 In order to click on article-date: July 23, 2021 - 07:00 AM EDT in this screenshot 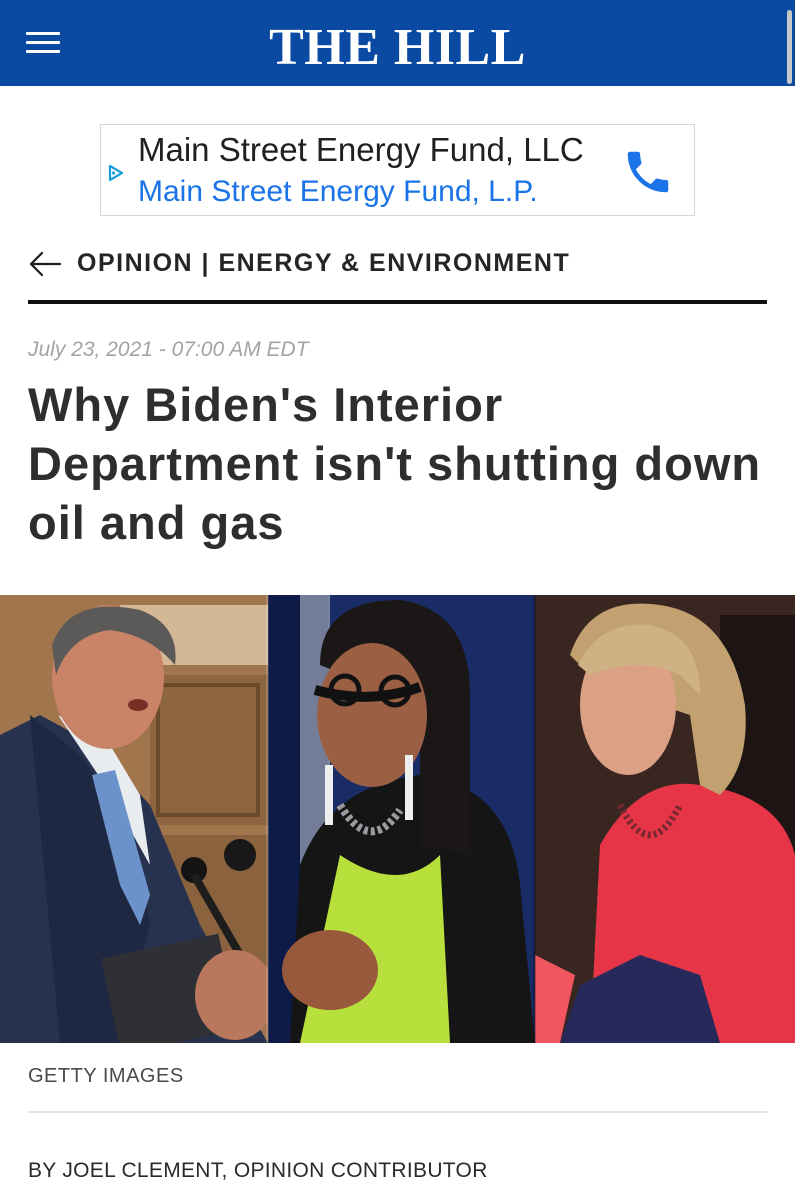, I will do `click(168, 349)`.